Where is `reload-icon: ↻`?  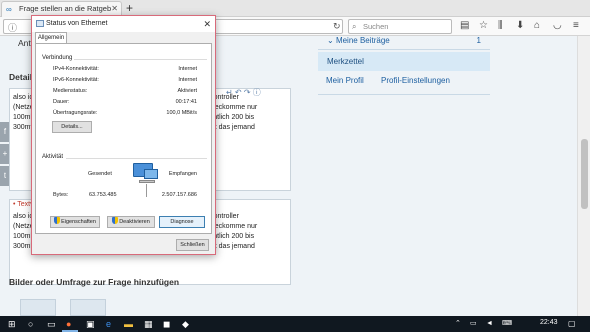 reload-icon: ↻ is located at coordinates (337, 26).